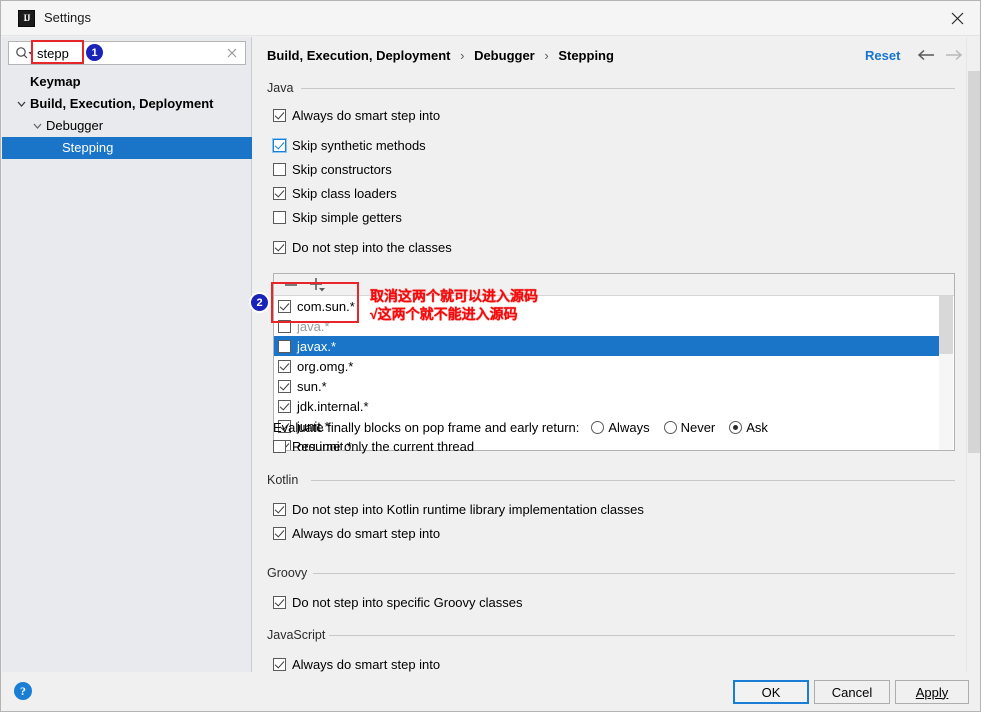 Image resolution: width=981 pixels, height=712 pixels. Describe the element at coordinates (26, 18) in the screenshot. I see `intellij-idea-icon: IJ` at that location.